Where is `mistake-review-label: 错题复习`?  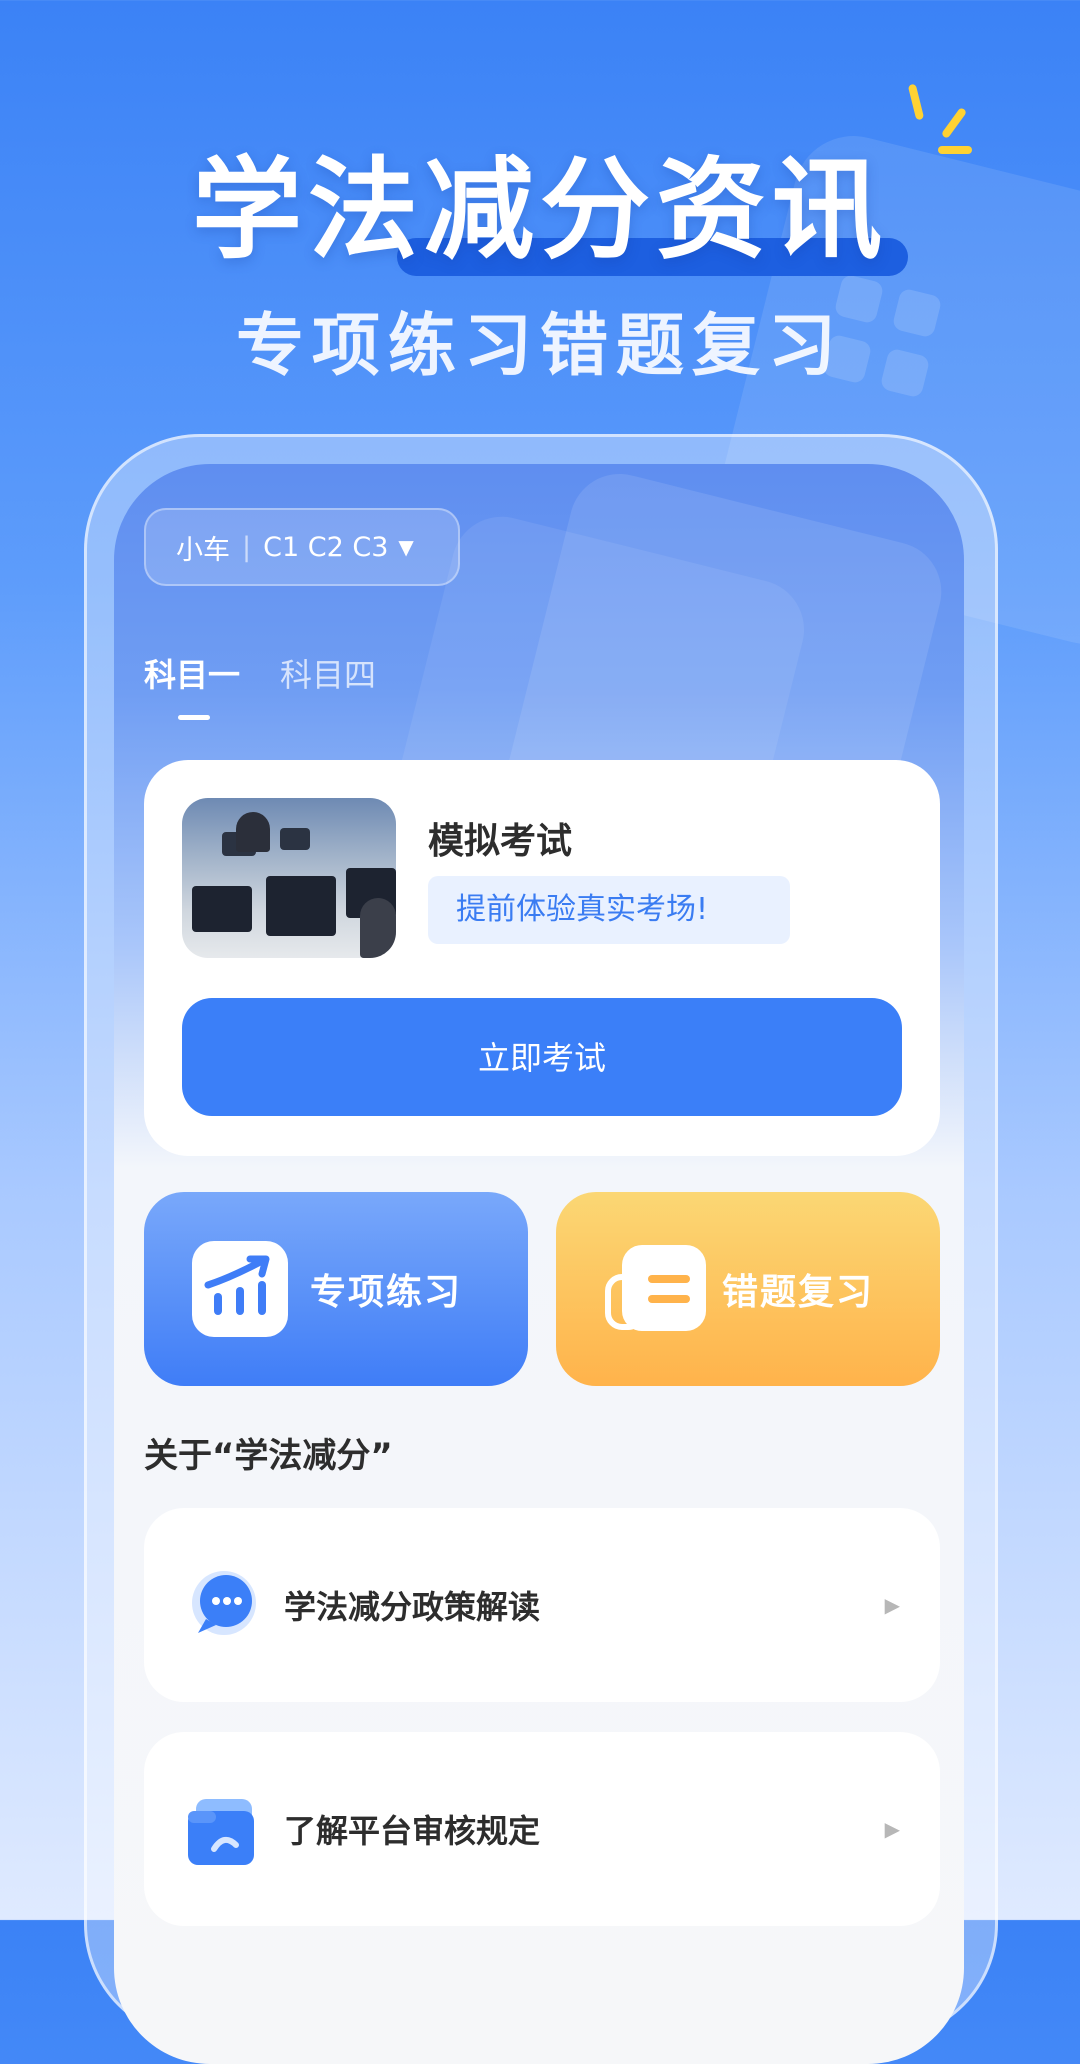
mistake-review-label: 错题复习 is located at coordinates (798, 1292).